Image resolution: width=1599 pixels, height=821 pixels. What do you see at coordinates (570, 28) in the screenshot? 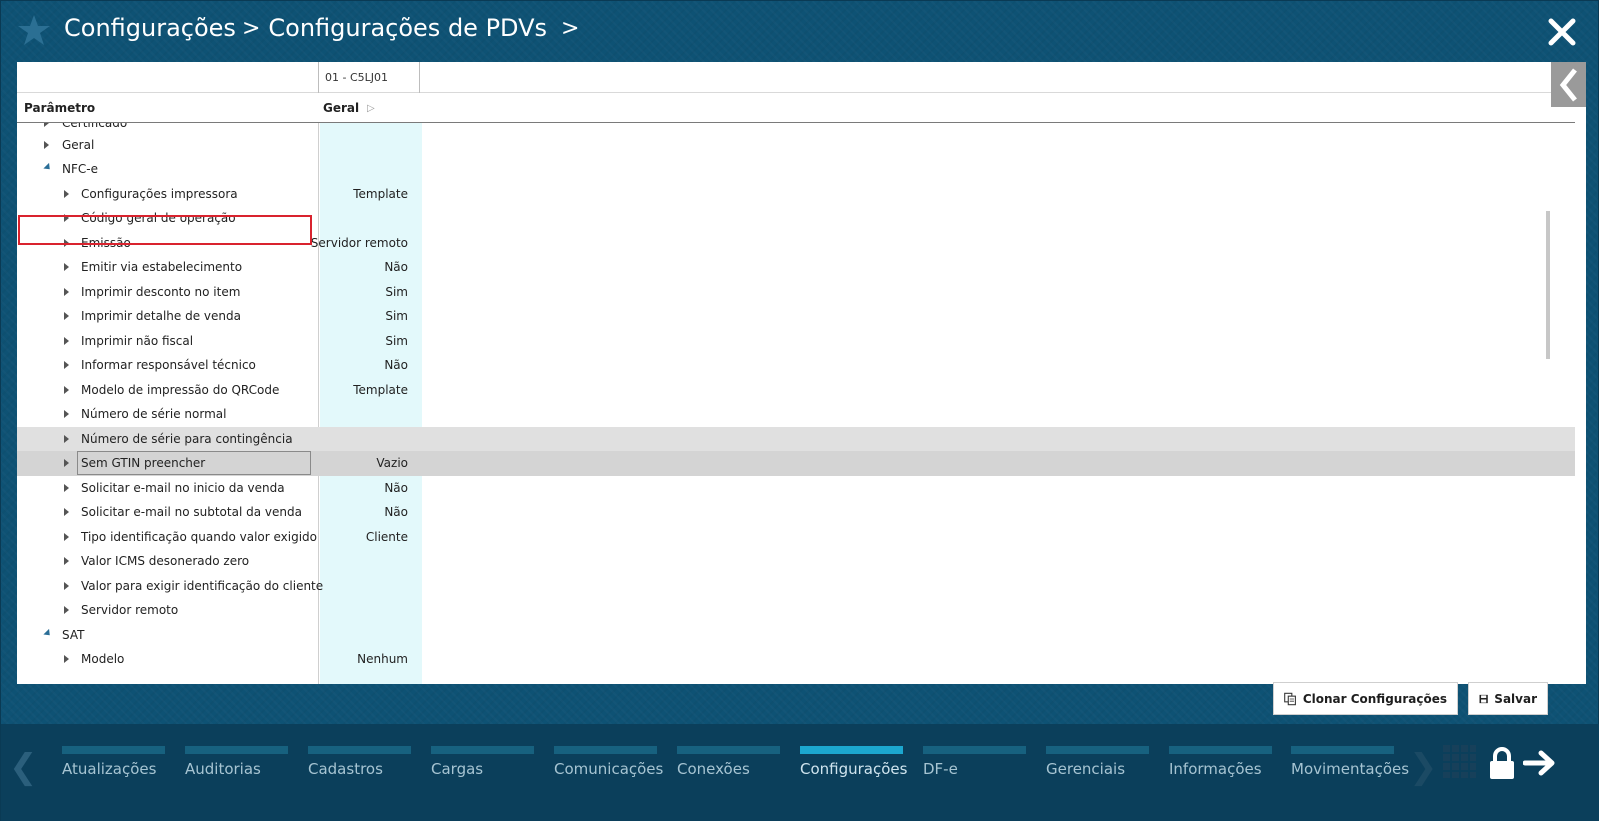
I see `breadcrumb-chevron: >` at bounding box center [570, 28].